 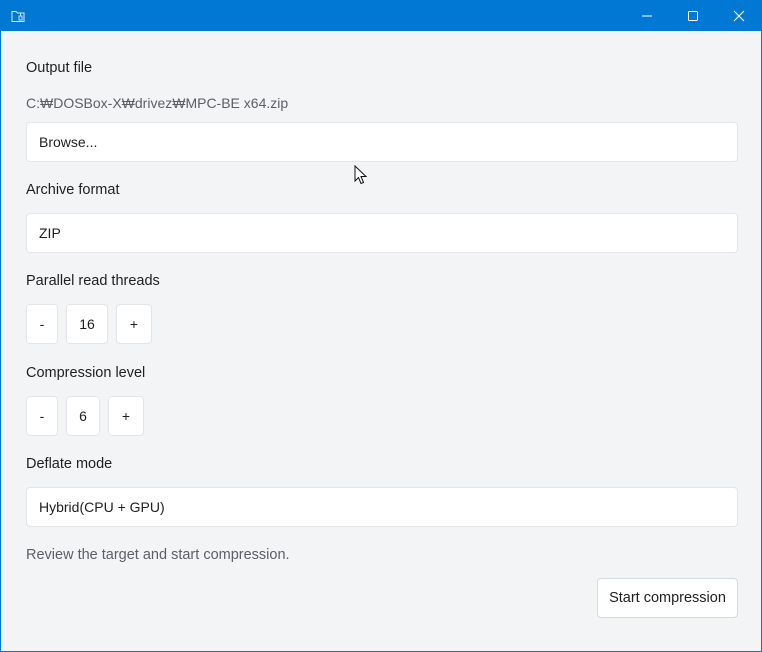 I want to click on deflate-mode-select: Hybrid(CPU + GPU), so click(x=382, y=507).